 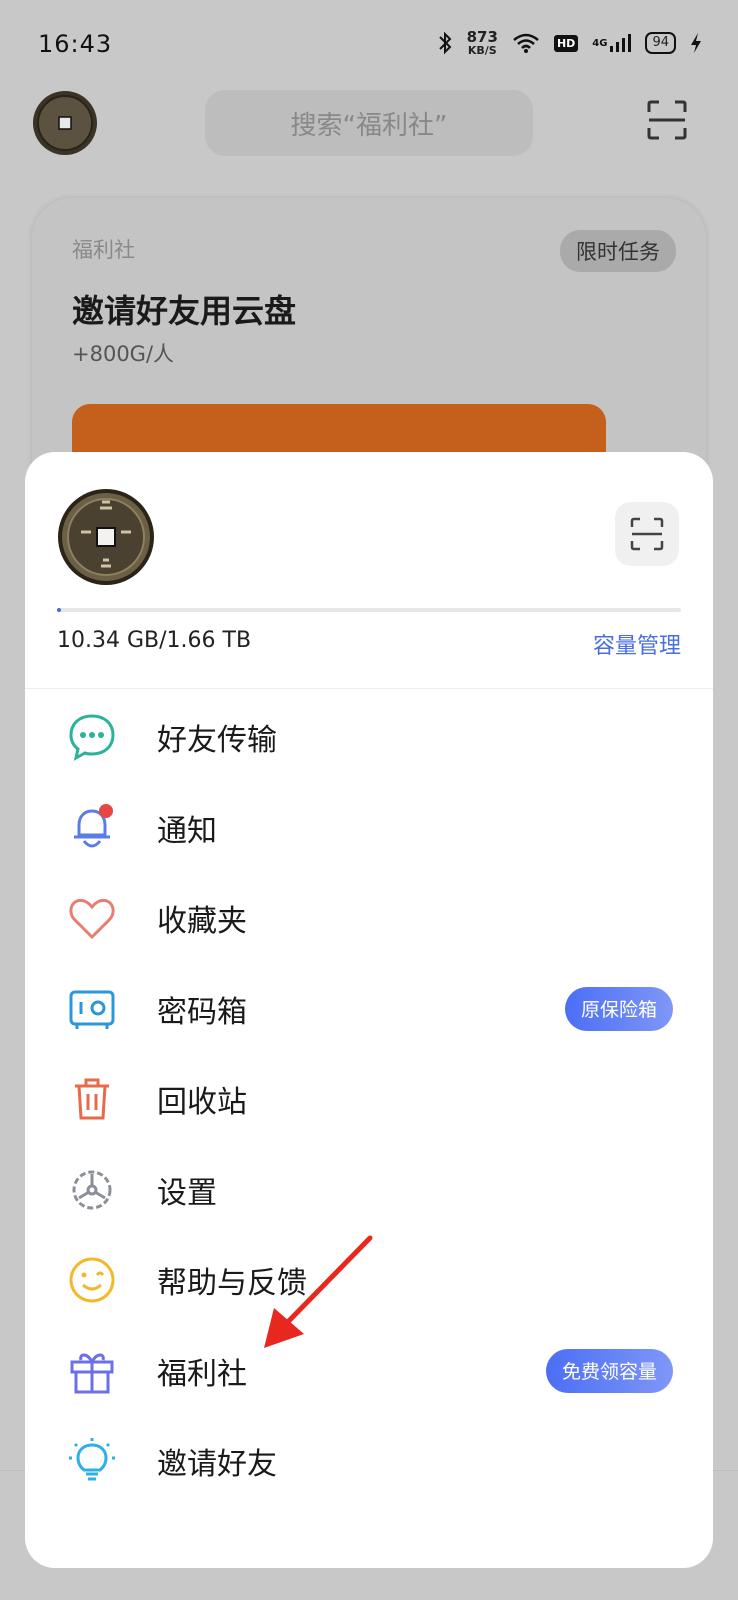 I want to click on manage-storage-link: 容量管理, so click(x=637, y=644).